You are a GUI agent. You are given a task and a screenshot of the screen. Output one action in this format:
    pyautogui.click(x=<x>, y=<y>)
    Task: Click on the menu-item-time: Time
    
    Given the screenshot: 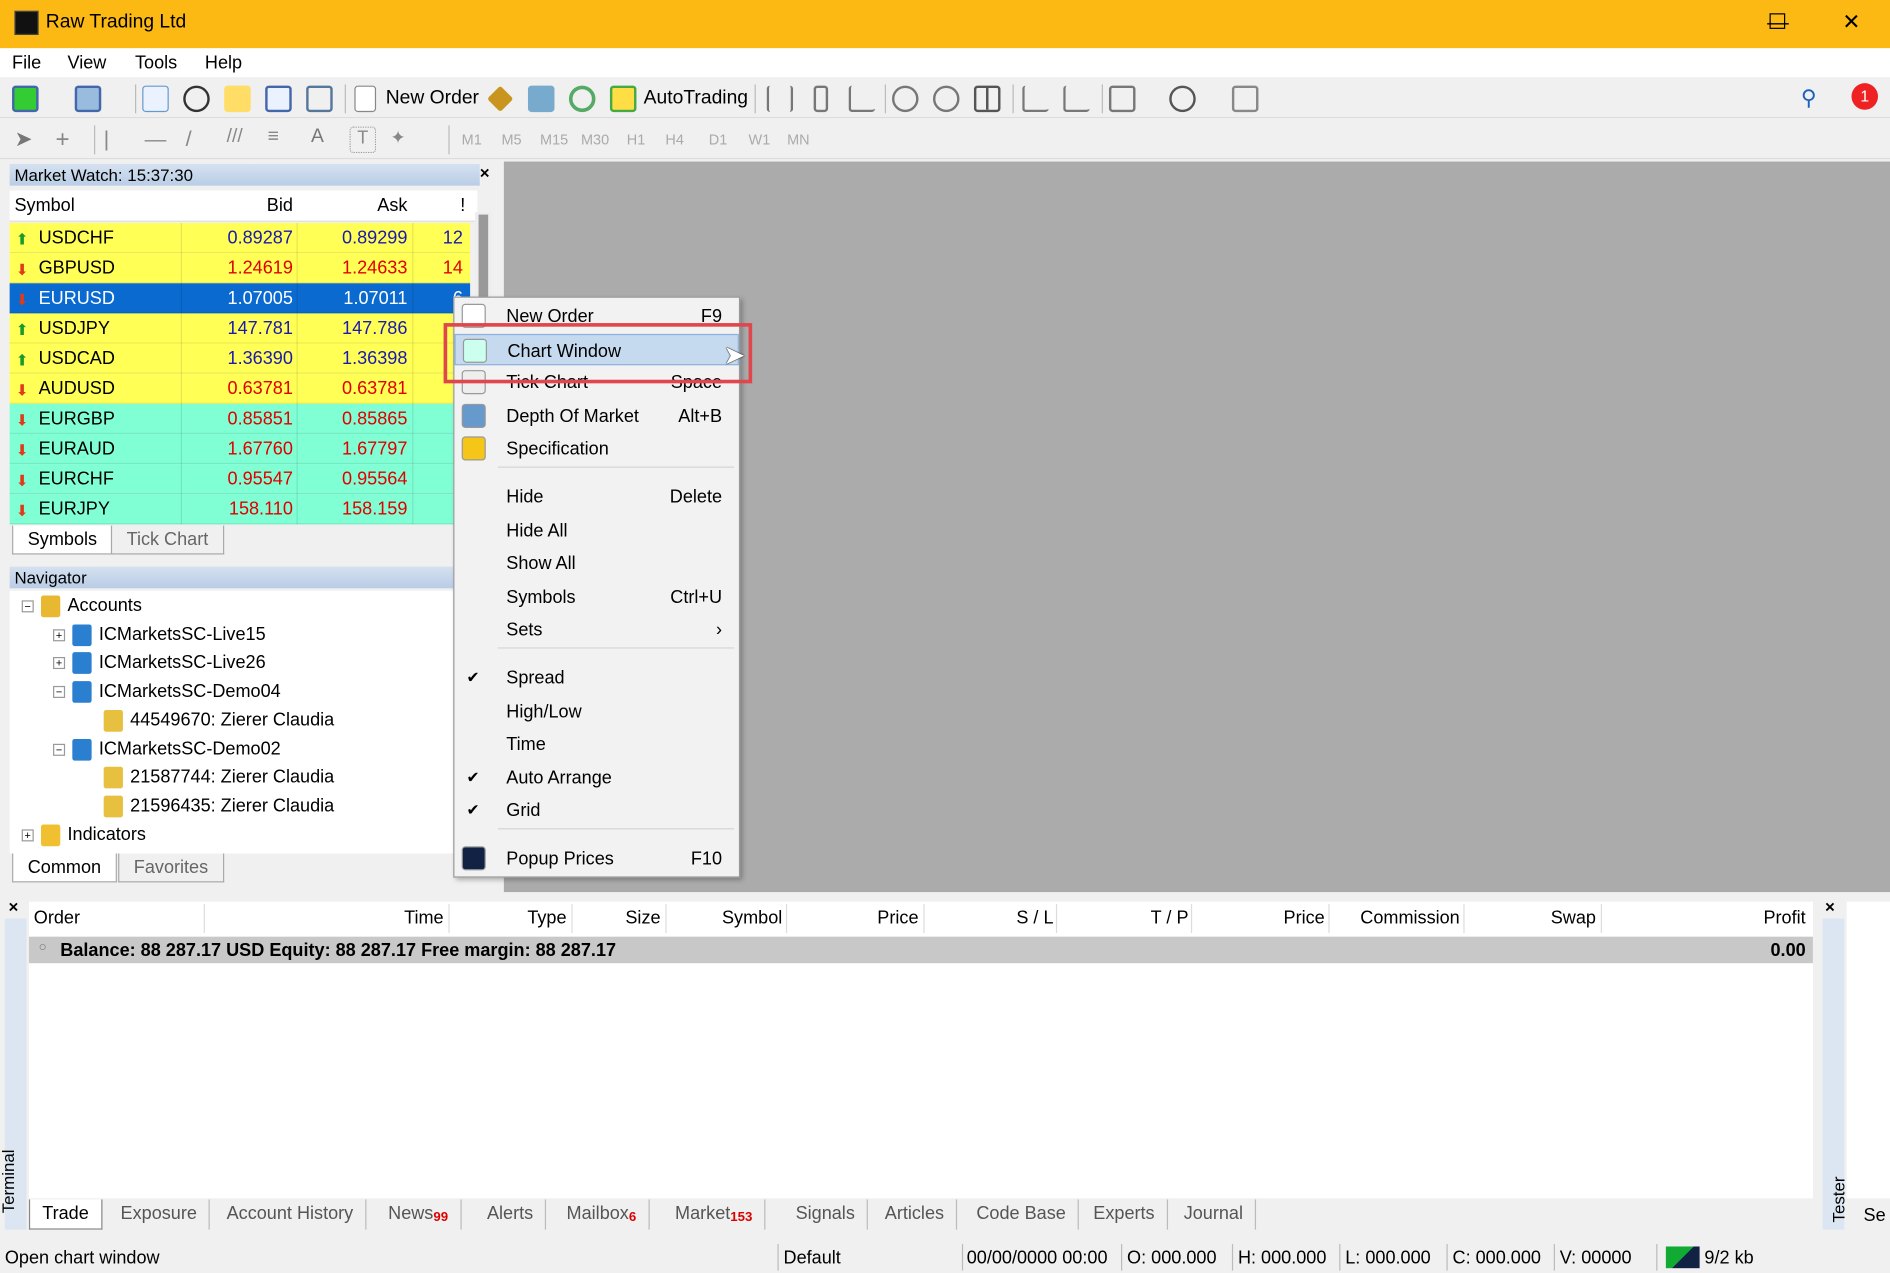 What is the action you would take?
    pyautogui.click(x=596, y=743)
    